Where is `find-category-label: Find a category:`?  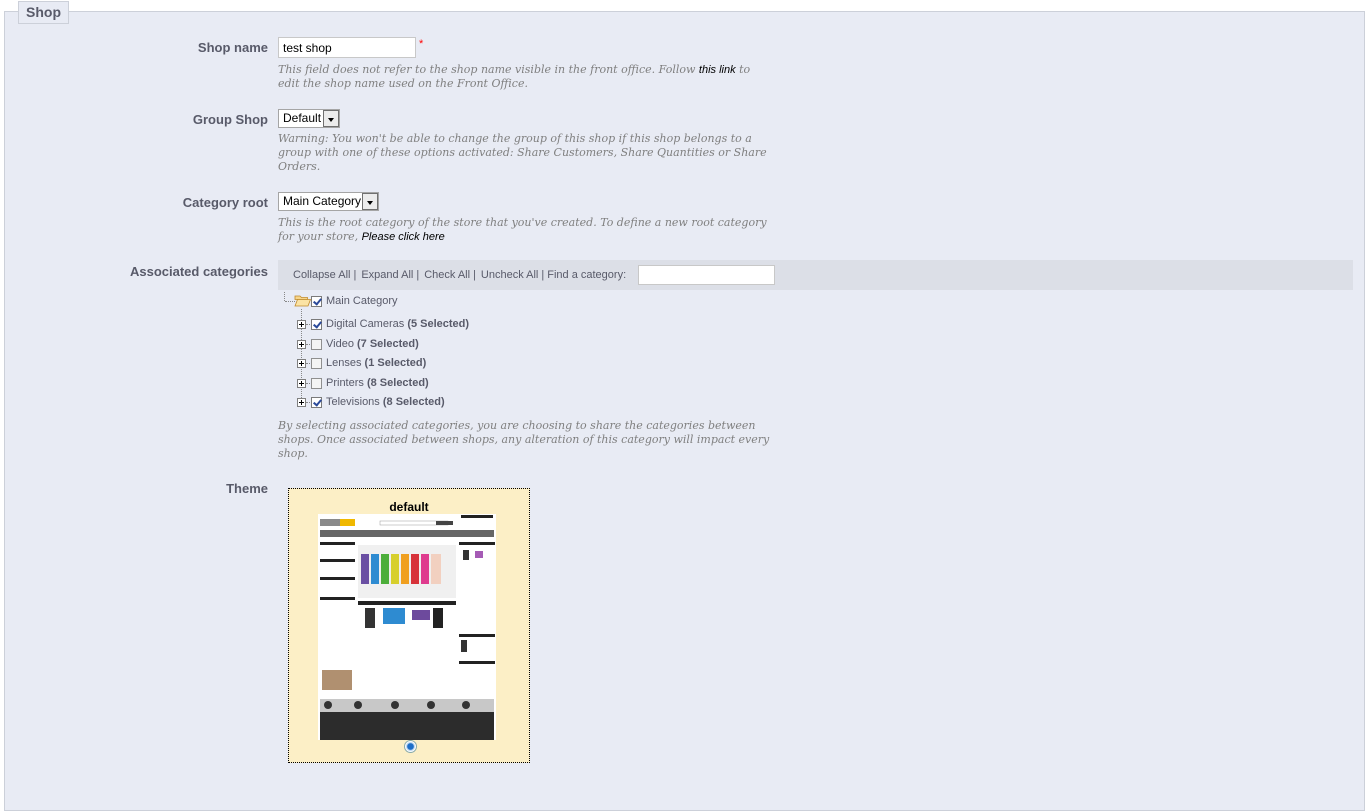
find-category-label: Find a category: is located at coordinates (587, 275).